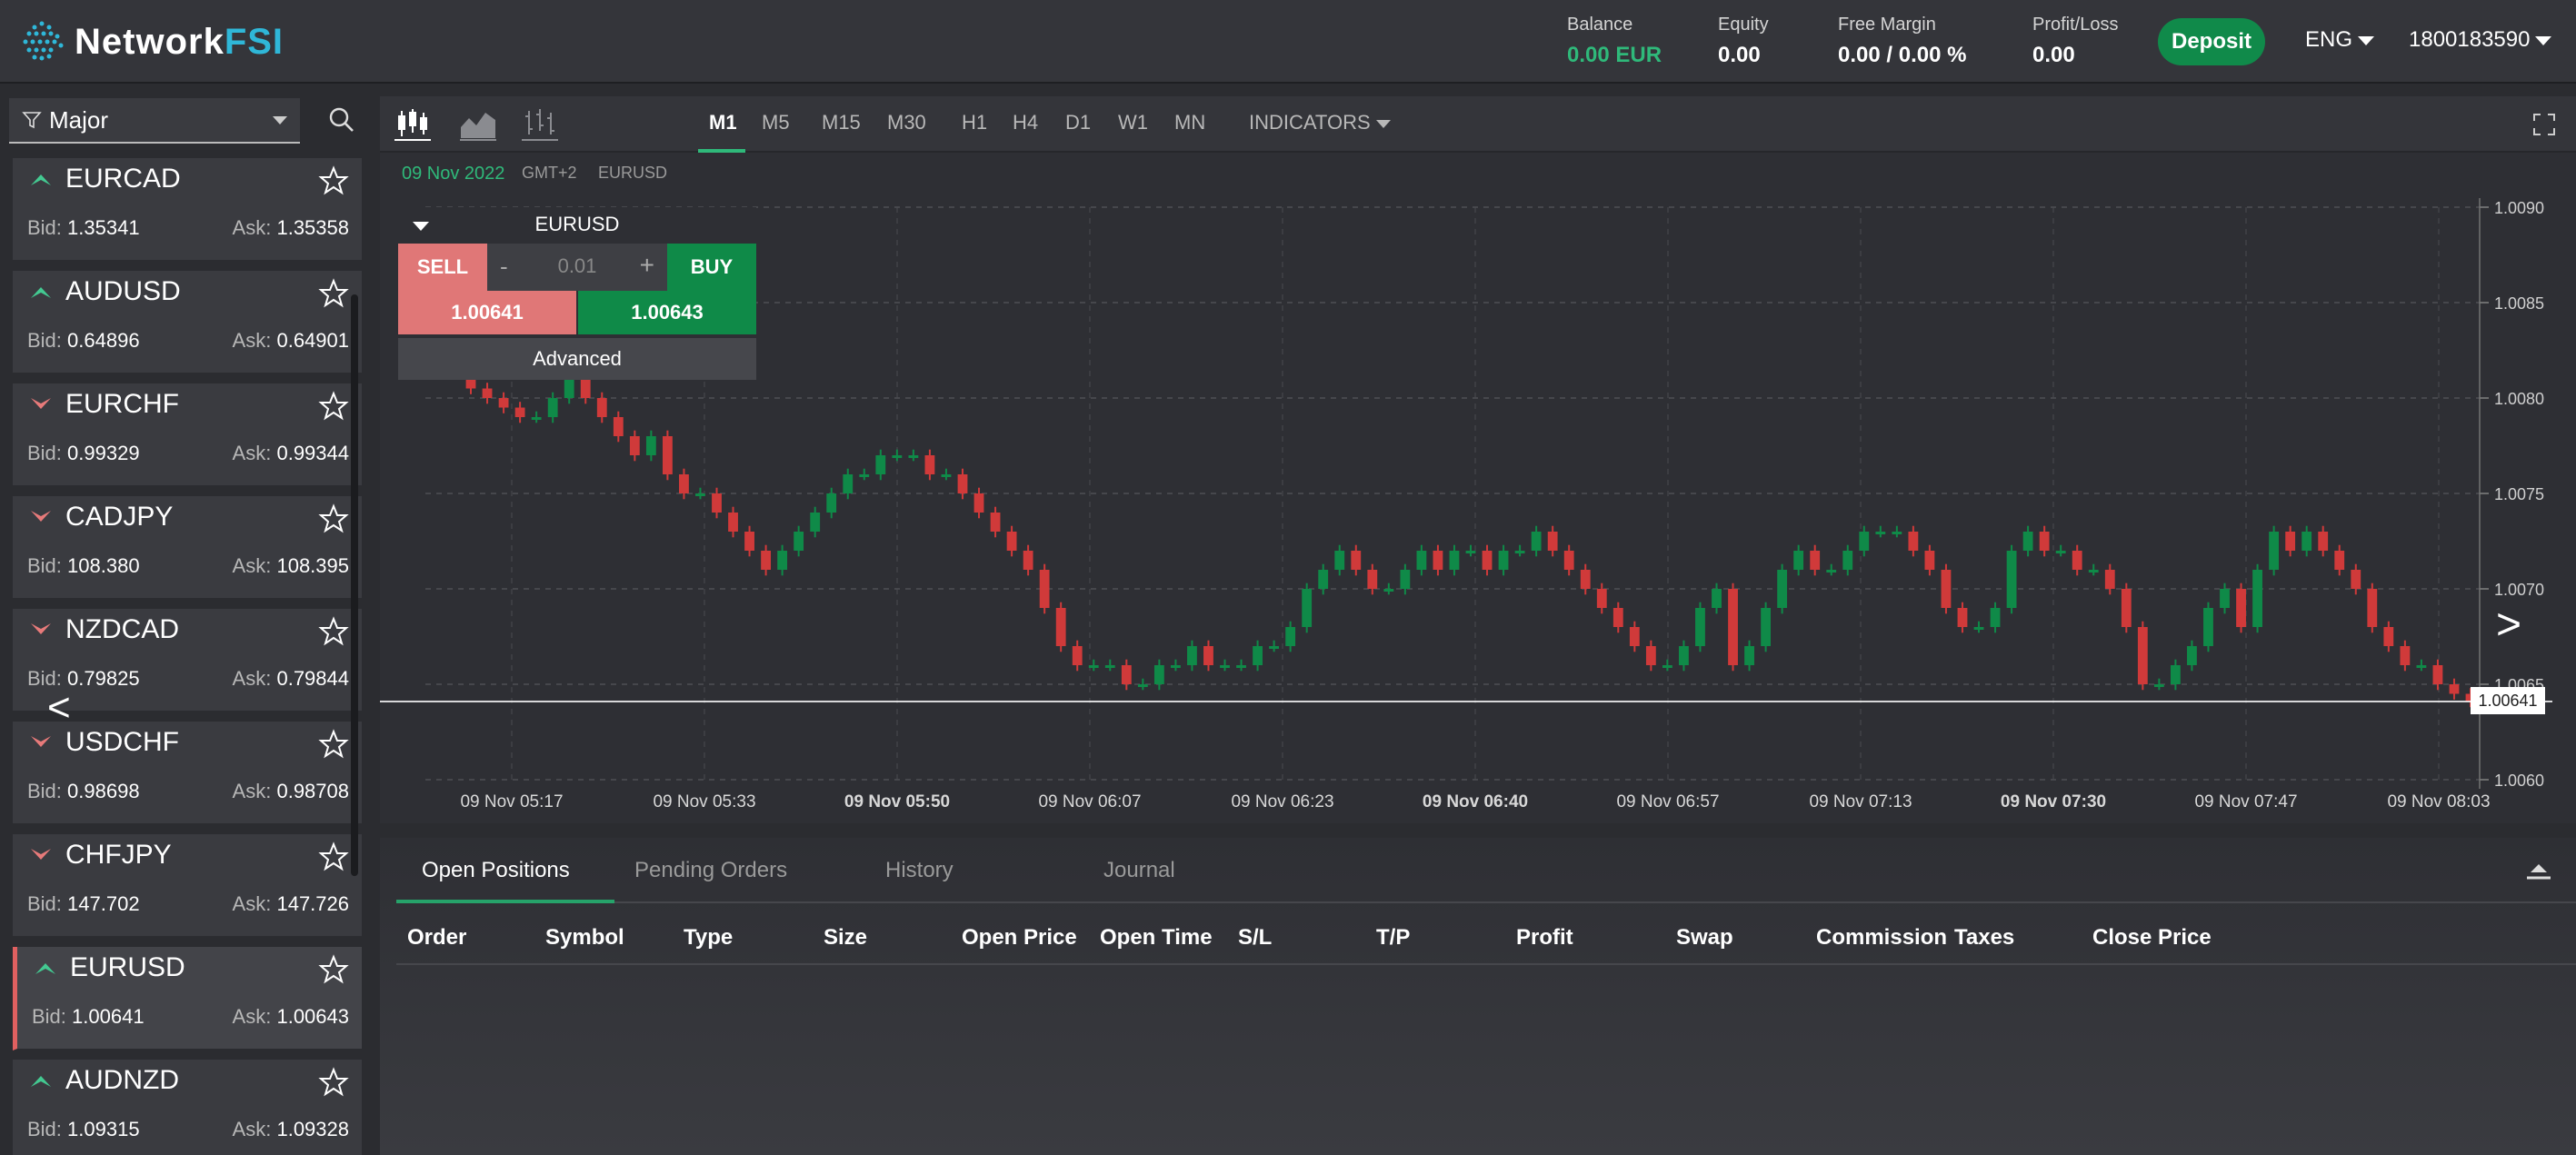 This screenshot has height=1155, width=2576. What do you see at coordinates (187, 886) in the screenshot?
I see `symbol-row-chfjpy: CHFJPY Bid: 147.702 Ask: 147.726` at bounding box center [187, 886].